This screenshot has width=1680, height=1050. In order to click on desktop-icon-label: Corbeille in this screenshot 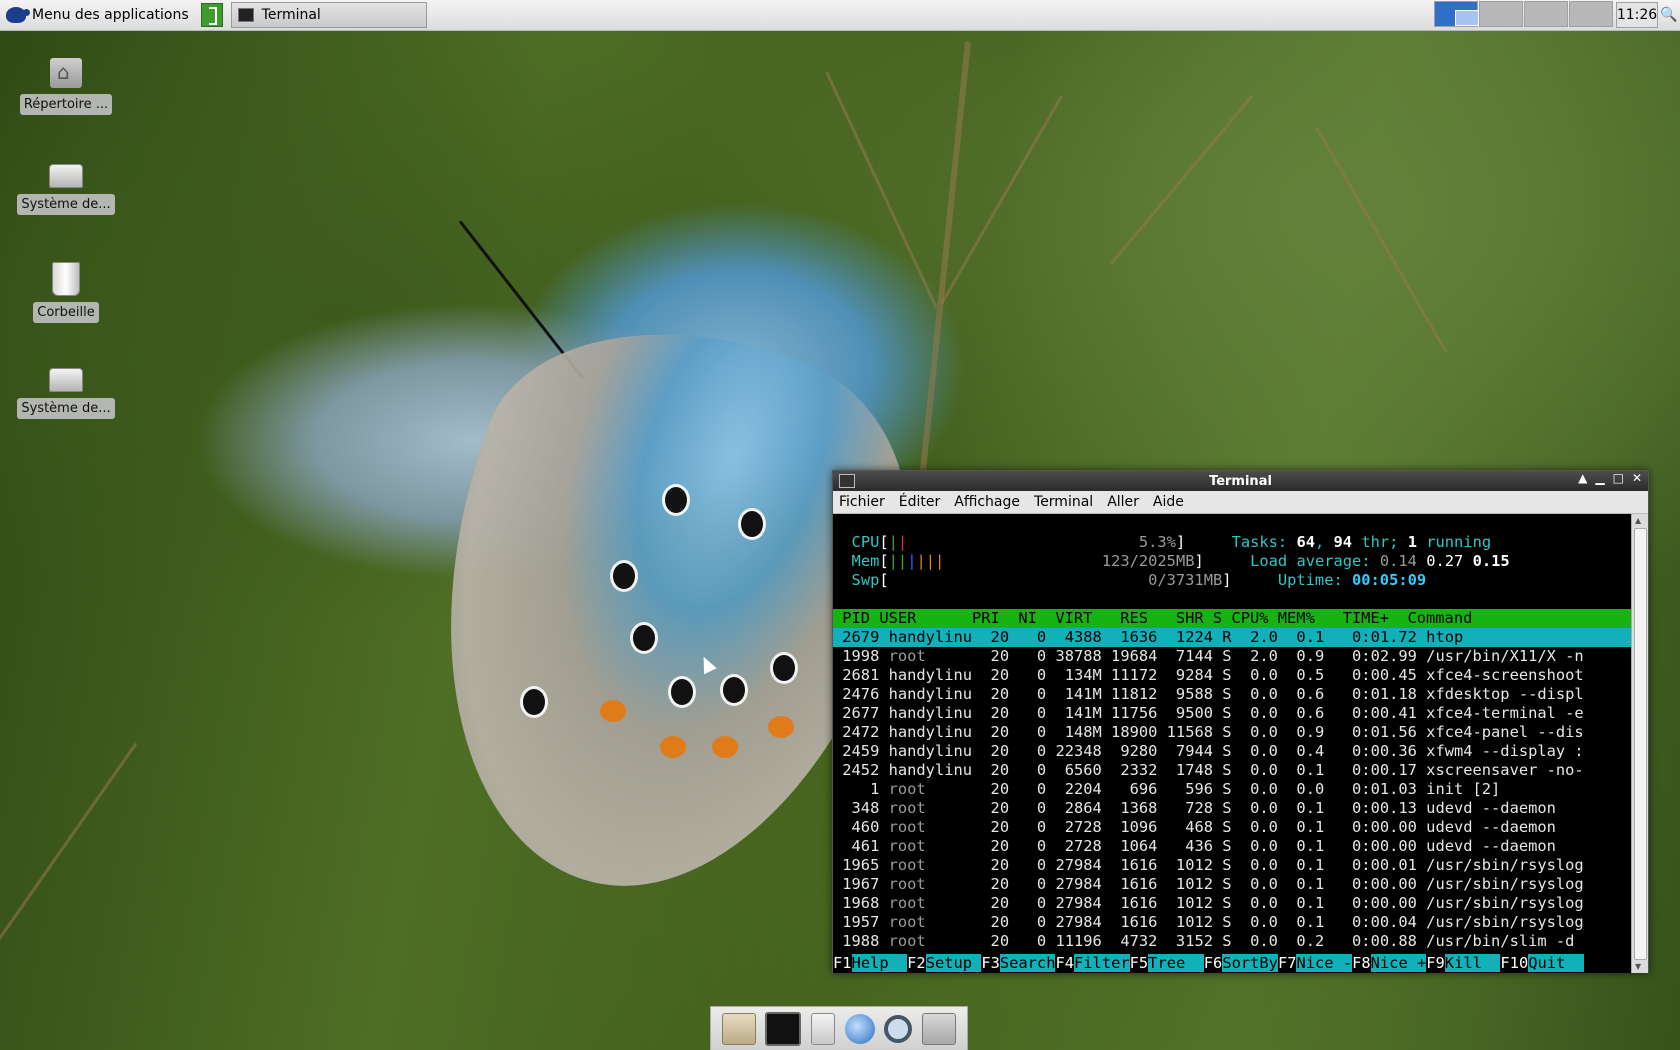, I will do `click(66, 312)`.